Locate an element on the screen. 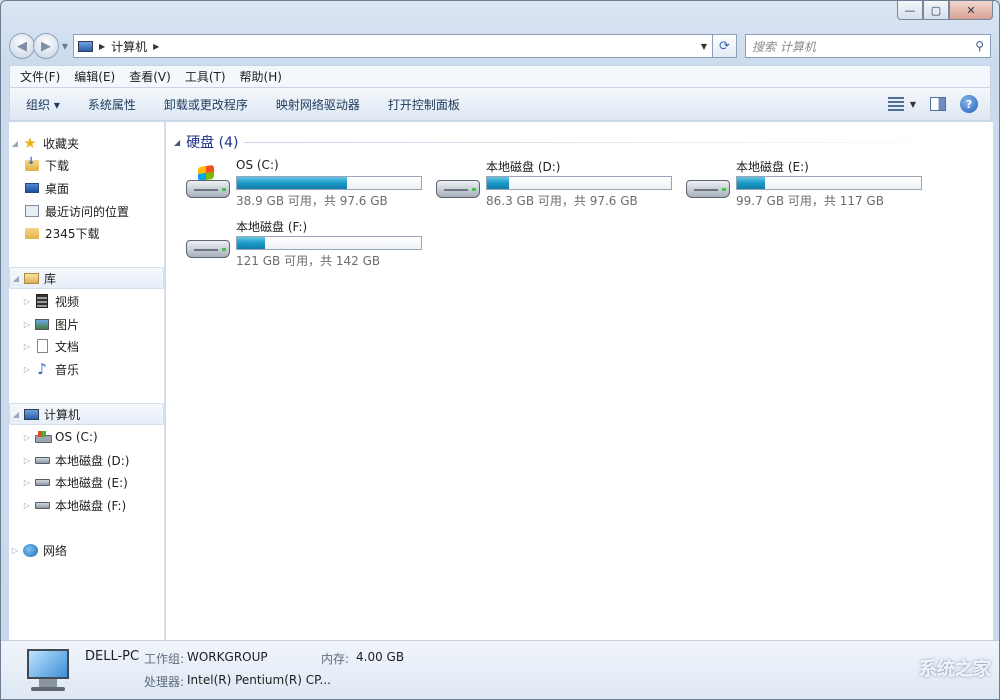 The height and width of the screenshot is (700, 1000). nav-item-label: 桌面 is located at coordinates (57, 188).